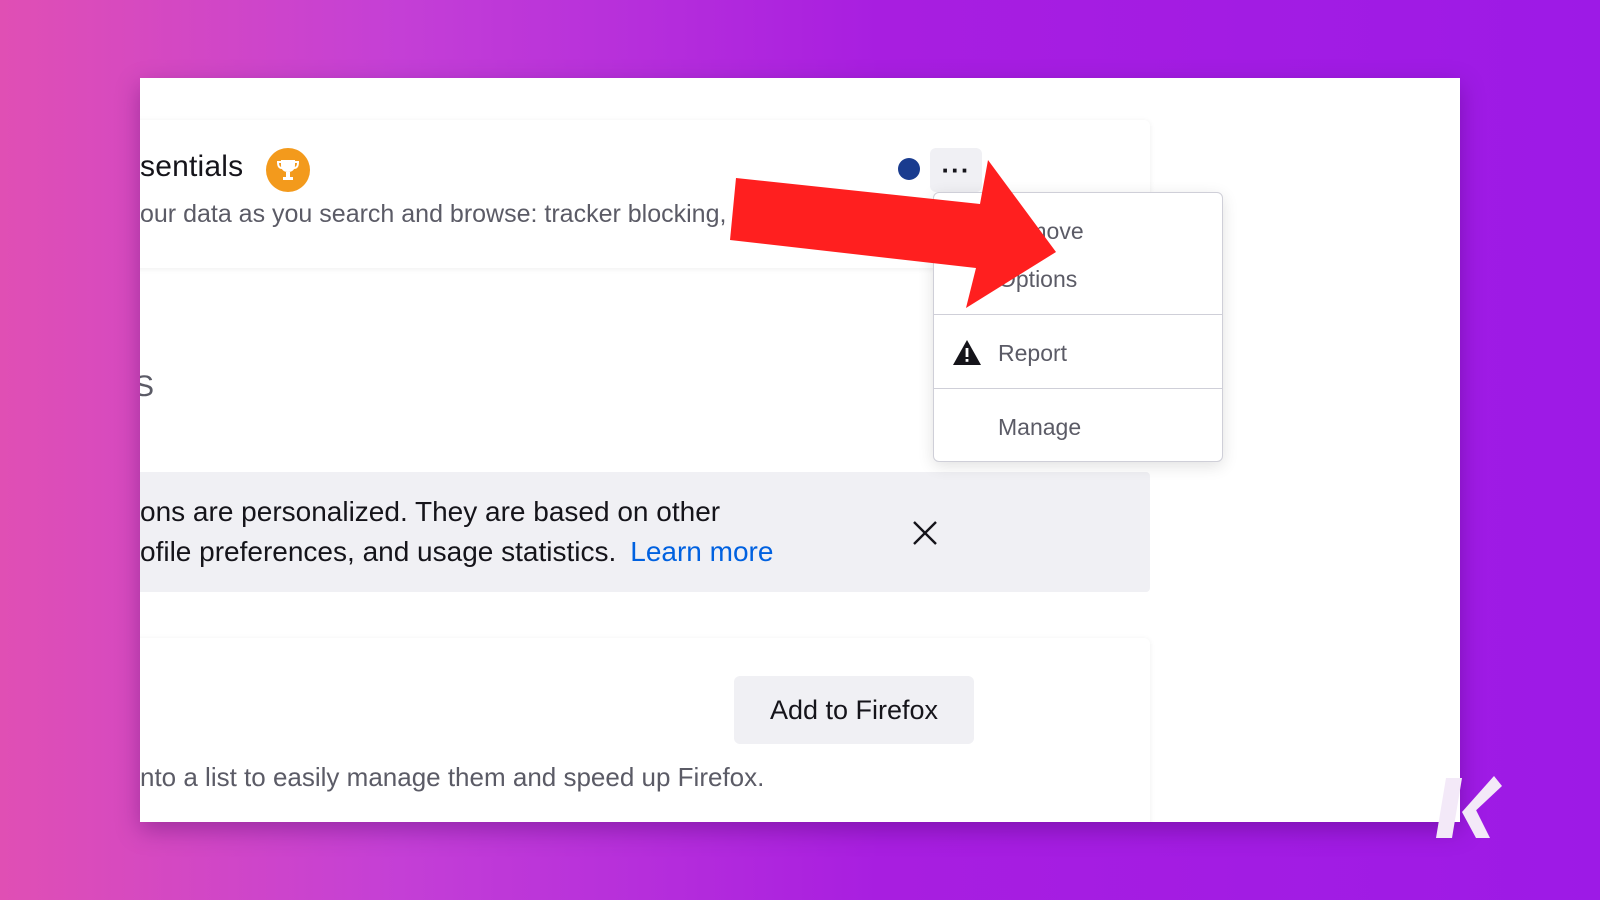  I want to click on knowtechie-logo-icon, so click(1469, 807).